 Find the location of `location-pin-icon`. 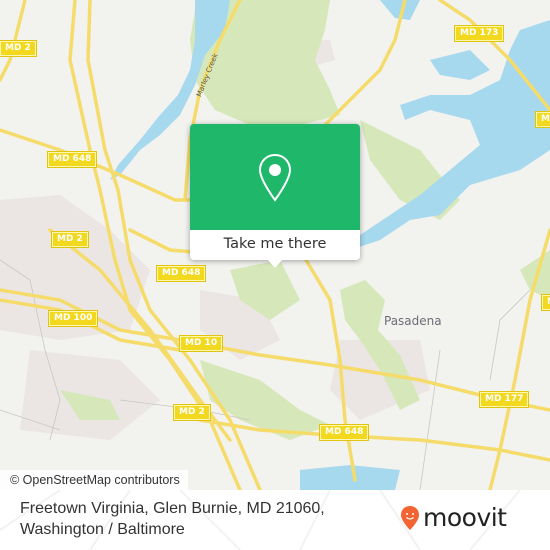

location-pin-icon is located at coordinates (275, 177).